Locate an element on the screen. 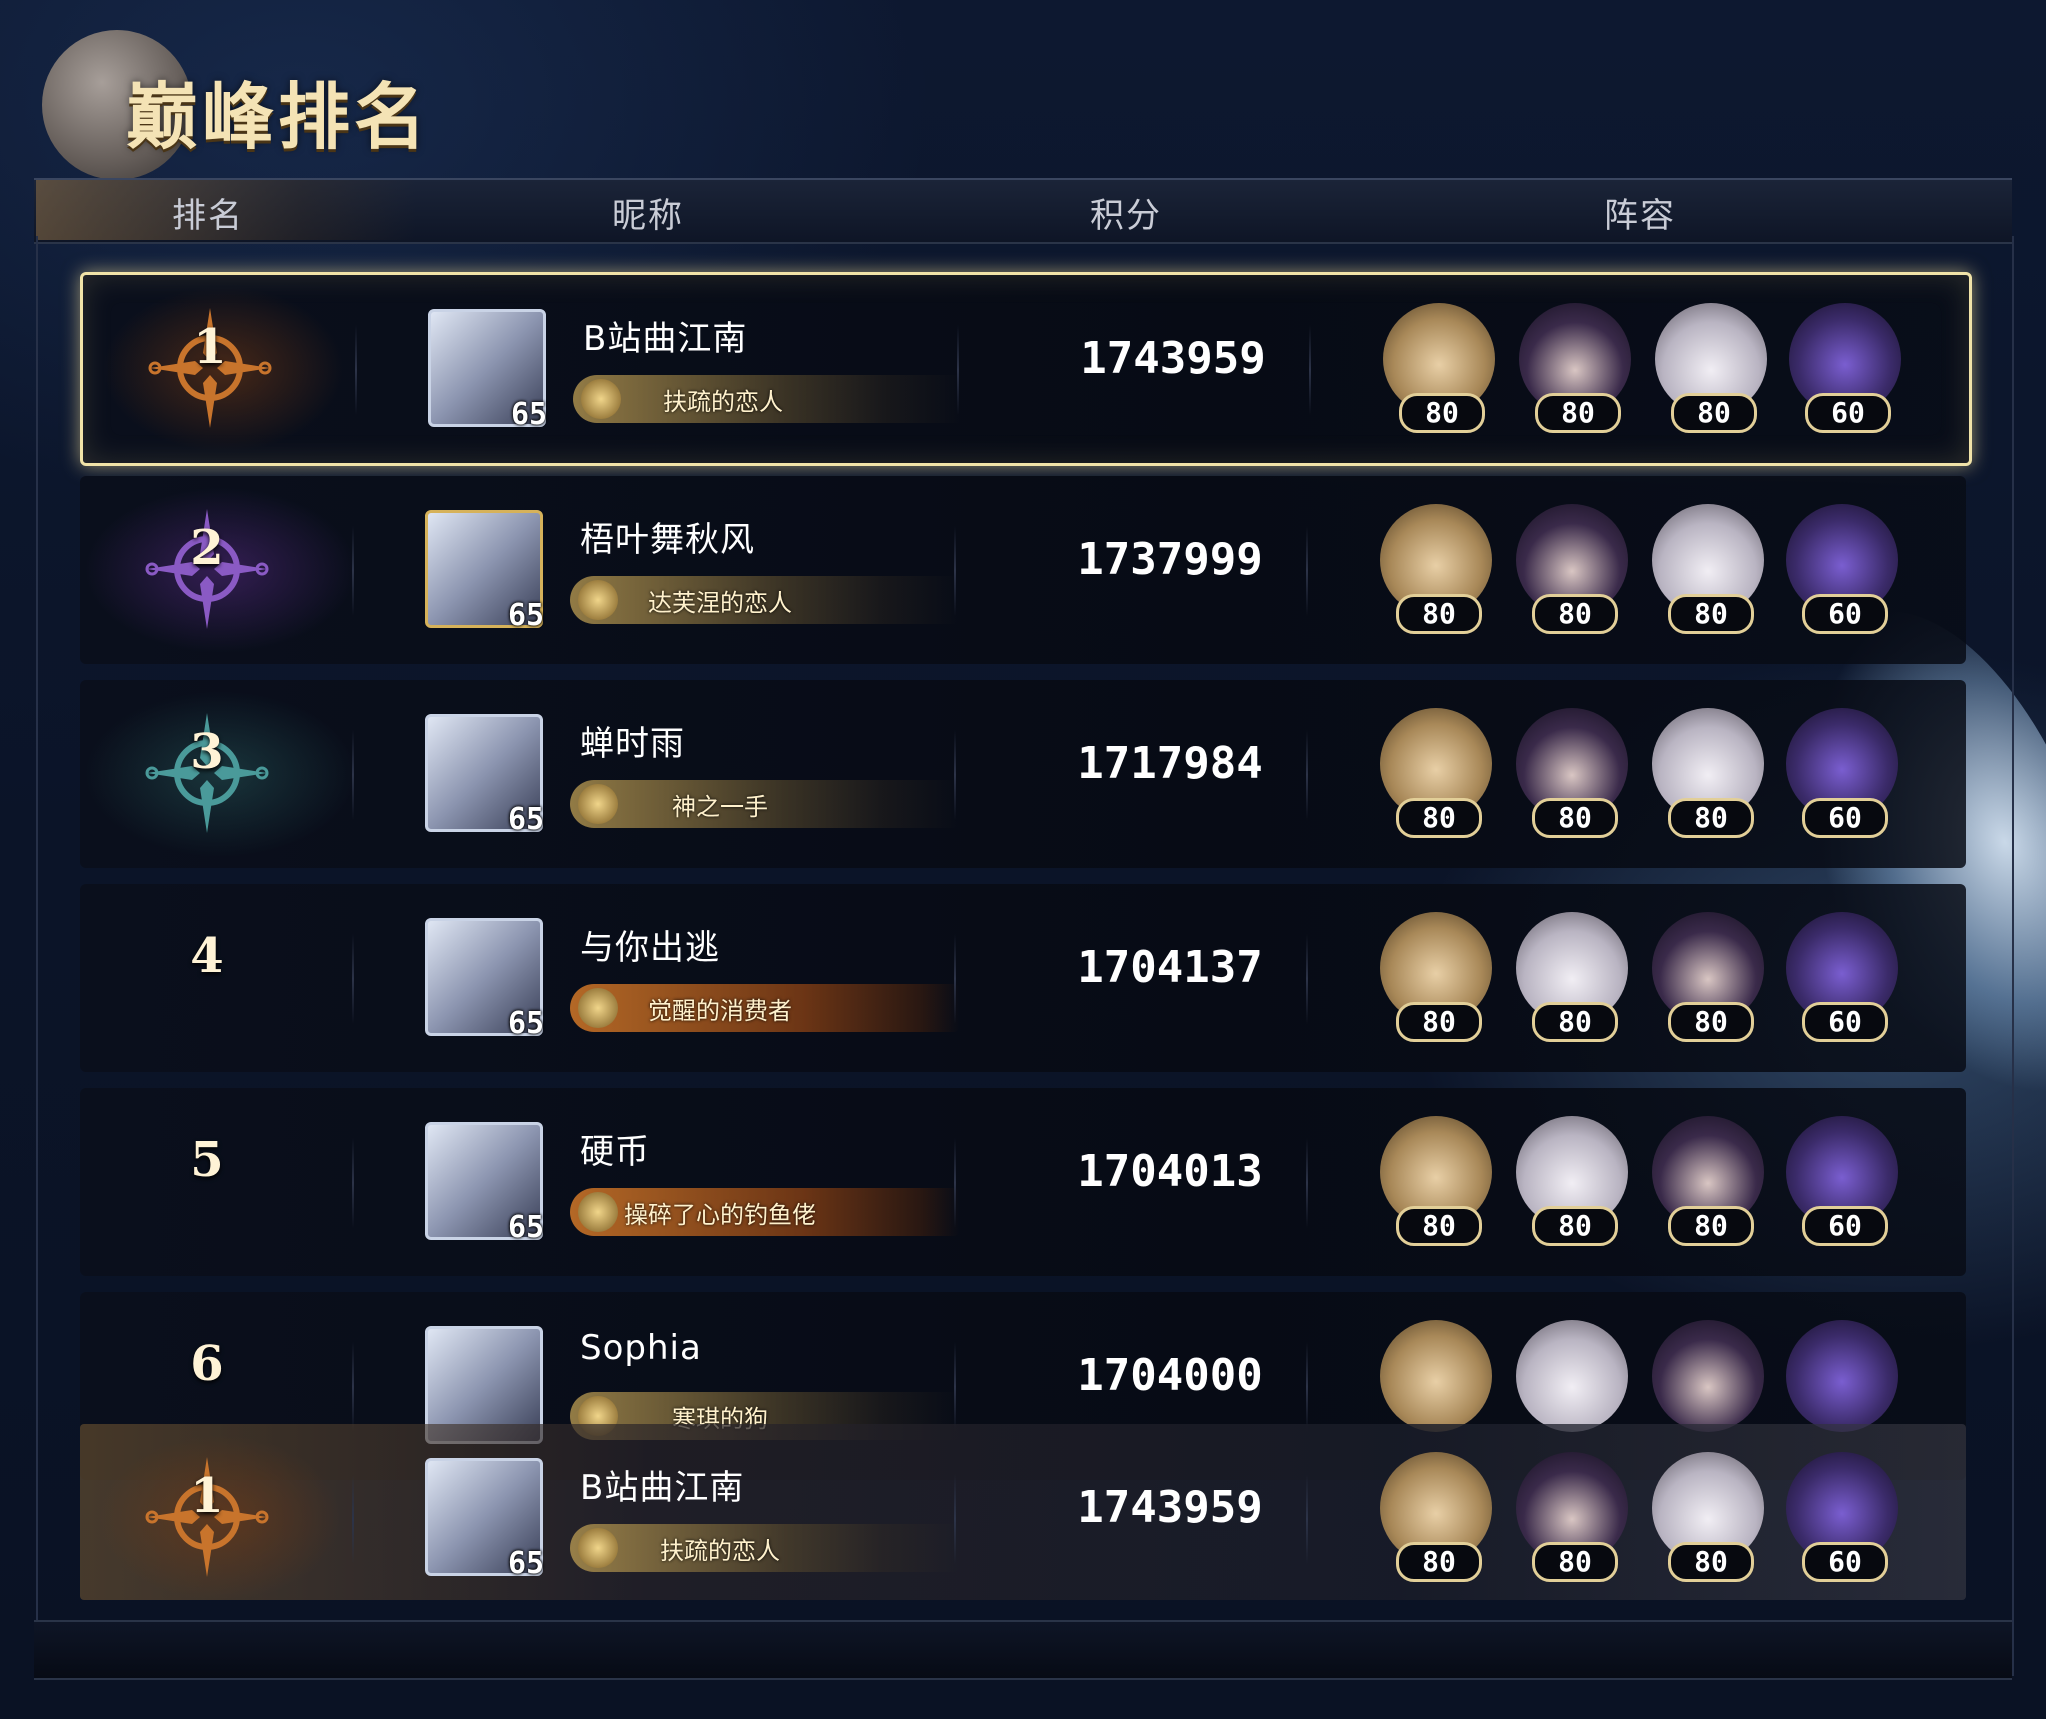  rank-number: 4 is located at coordinates (207, 956).